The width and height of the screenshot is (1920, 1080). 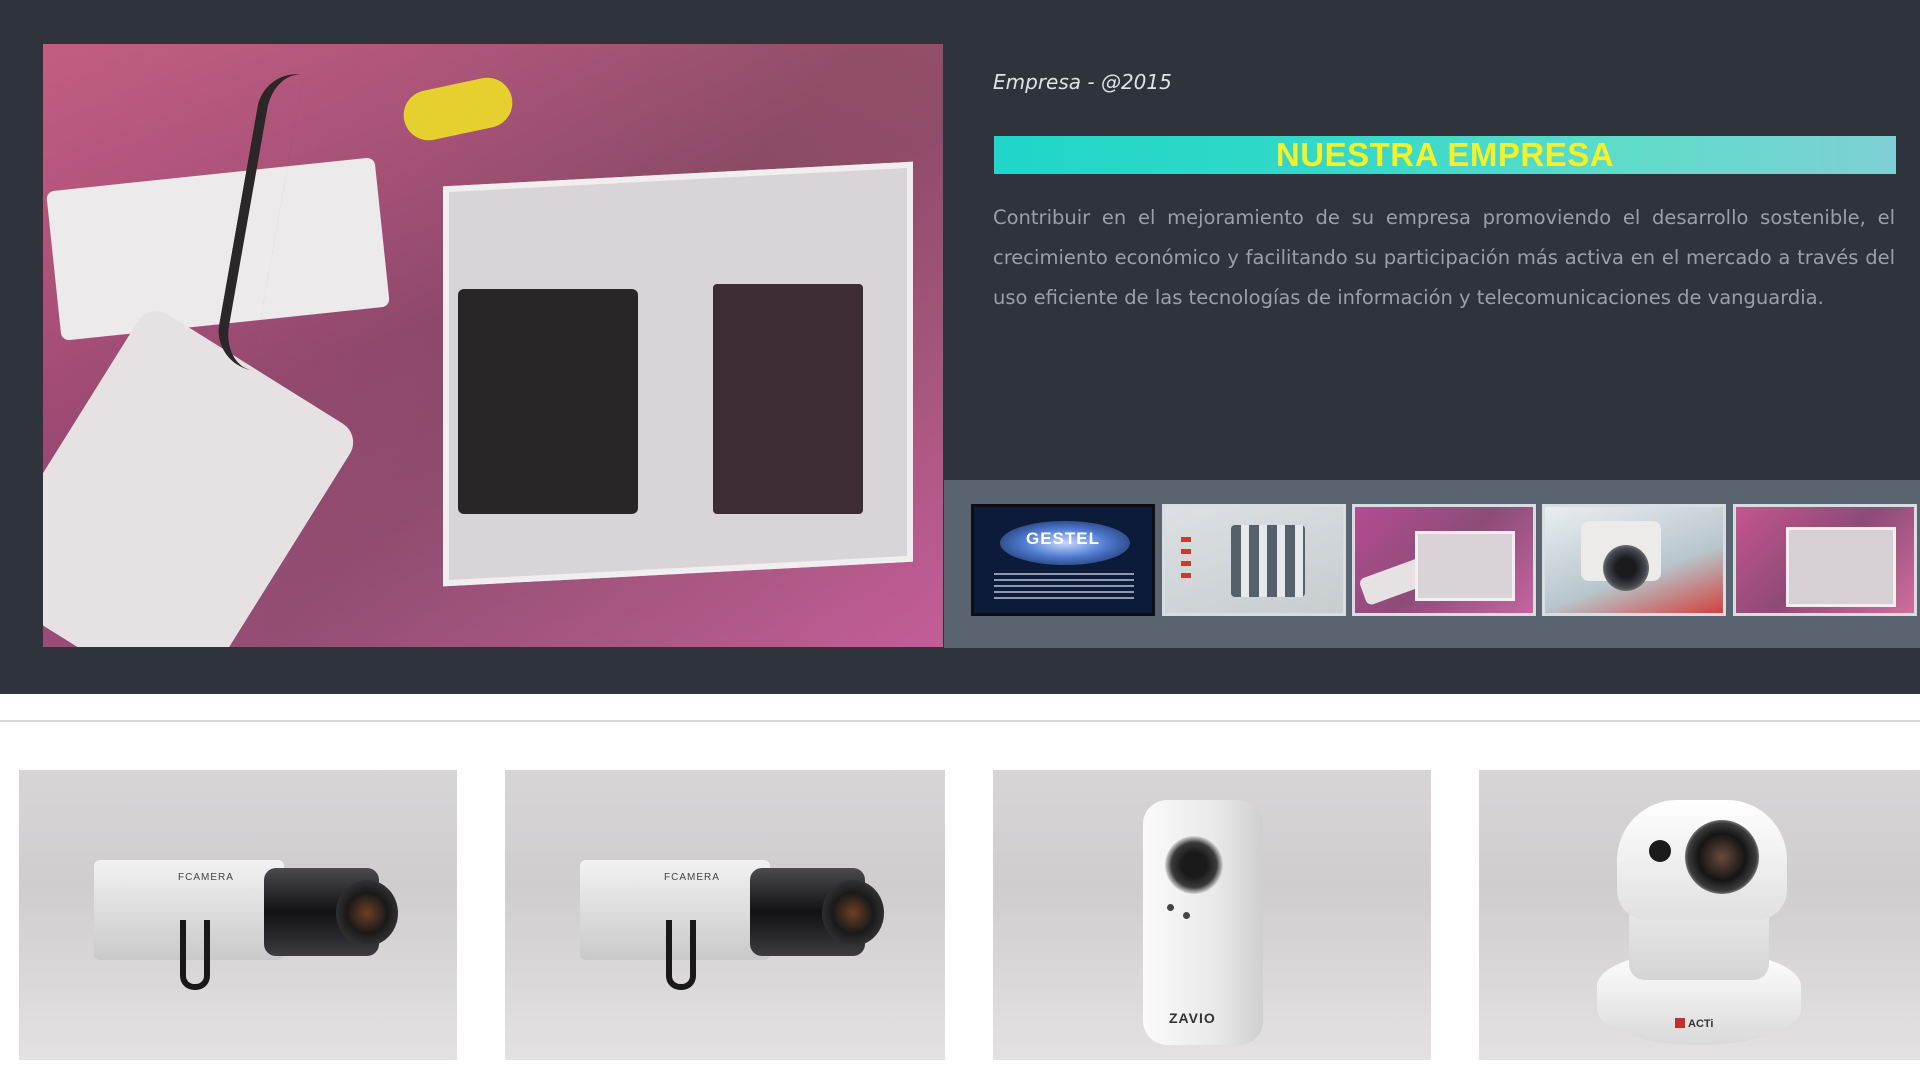 What do you see at coordinates (548, 401) in the screenshot?
I see `backup-battery` at bounding box center [548, 401].